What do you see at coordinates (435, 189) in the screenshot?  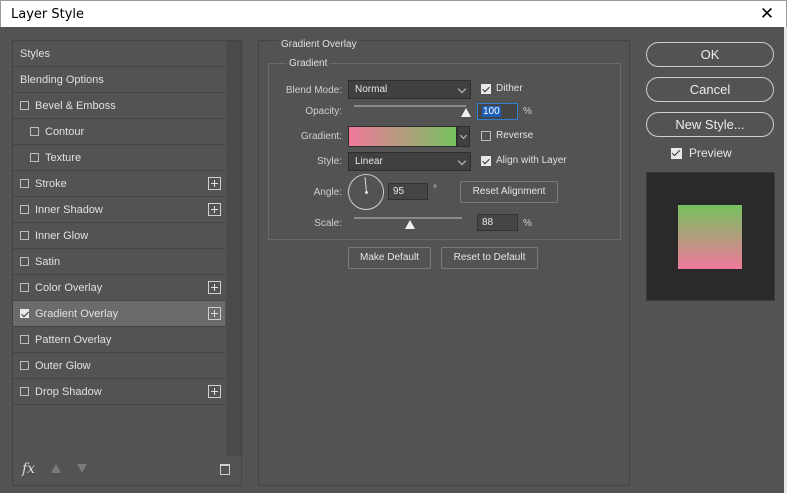 I see `angle-unit: °` at bounding box center [435, 189].